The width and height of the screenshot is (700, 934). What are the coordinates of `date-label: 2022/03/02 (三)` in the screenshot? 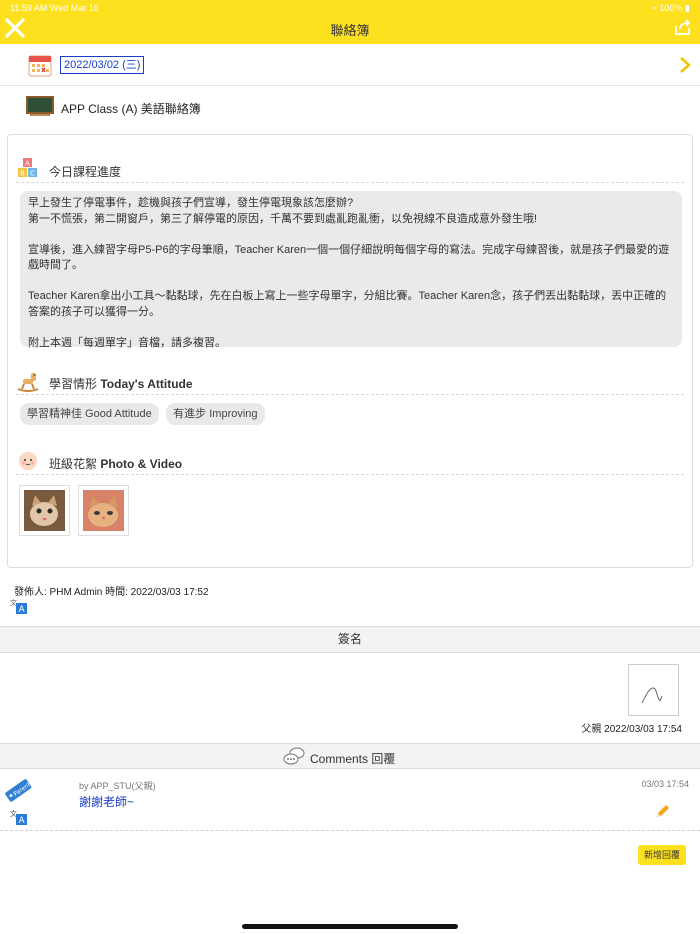 It's located at (102, 65).